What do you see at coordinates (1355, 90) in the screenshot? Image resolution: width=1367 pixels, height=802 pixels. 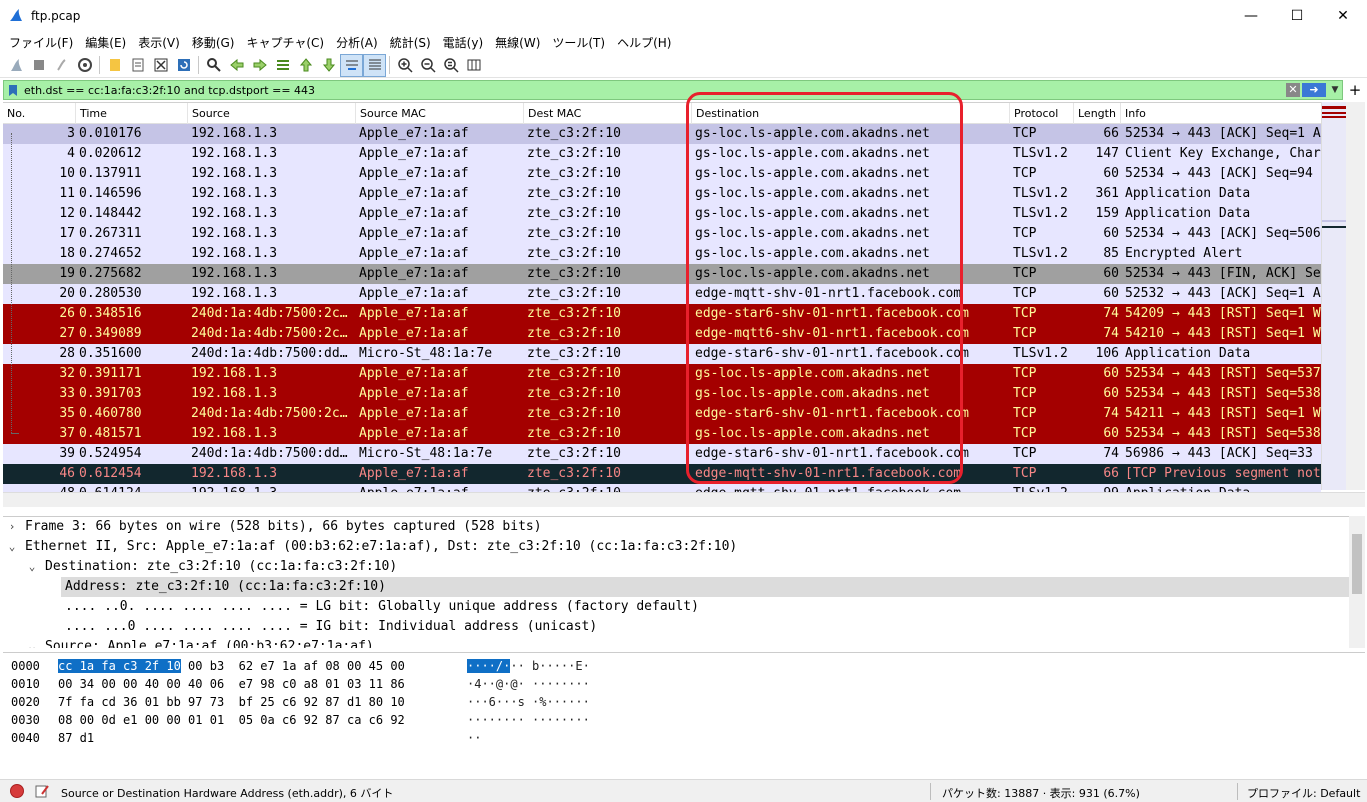 I see `add-filter-button: +` at bounding box center [1355, 90].